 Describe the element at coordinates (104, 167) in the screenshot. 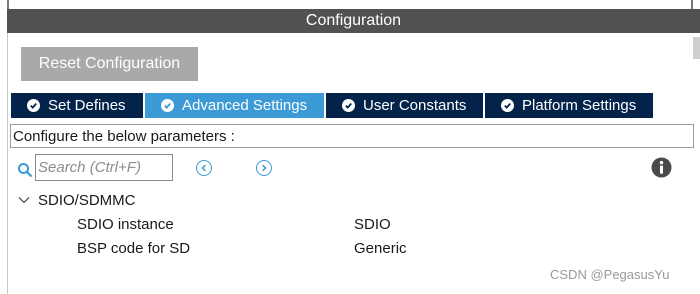

I see `search-input` at that location.